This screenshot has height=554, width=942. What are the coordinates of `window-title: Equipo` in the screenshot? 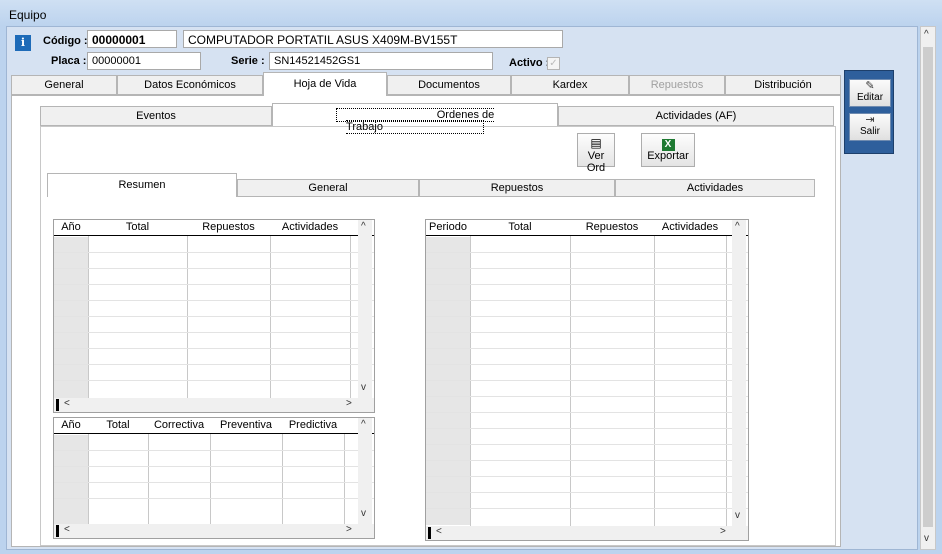 It's located at (471, 13).